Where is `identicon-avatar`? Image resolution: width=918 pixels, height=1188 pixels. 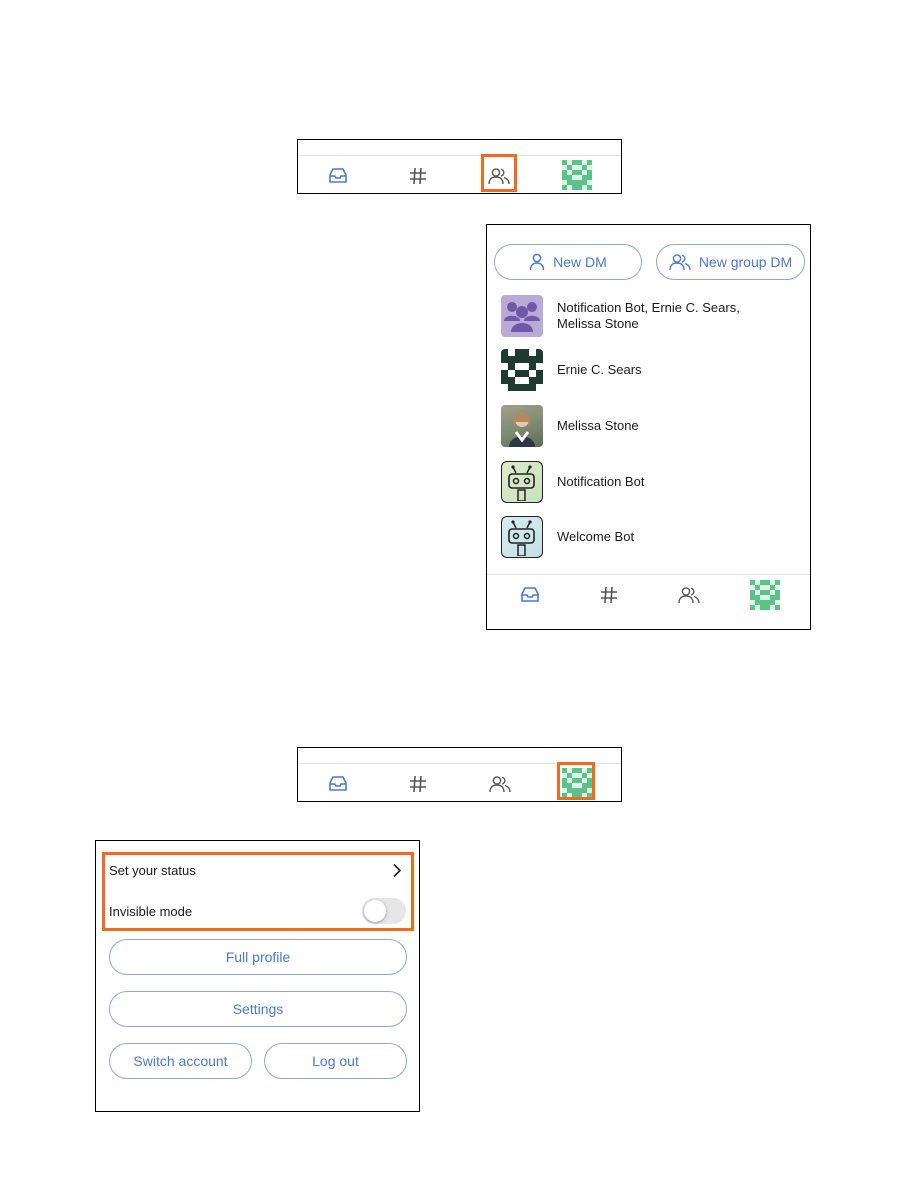 identicon-avatar is located at coordinates (522, 370).